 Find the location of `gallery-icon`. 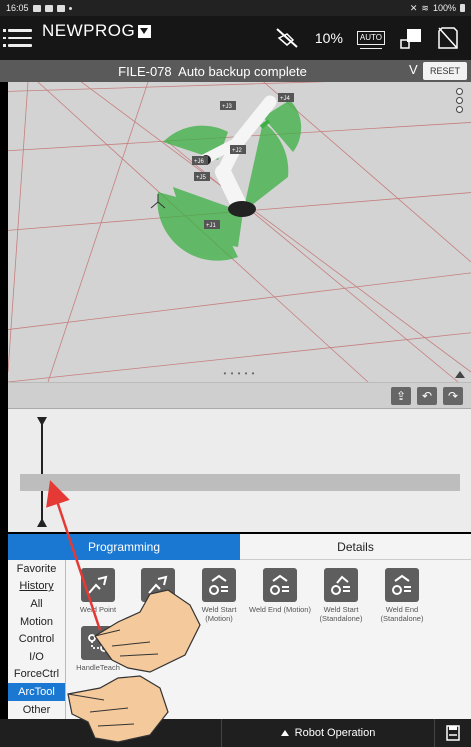

gallery-icon is located at coordinates (36, 8).